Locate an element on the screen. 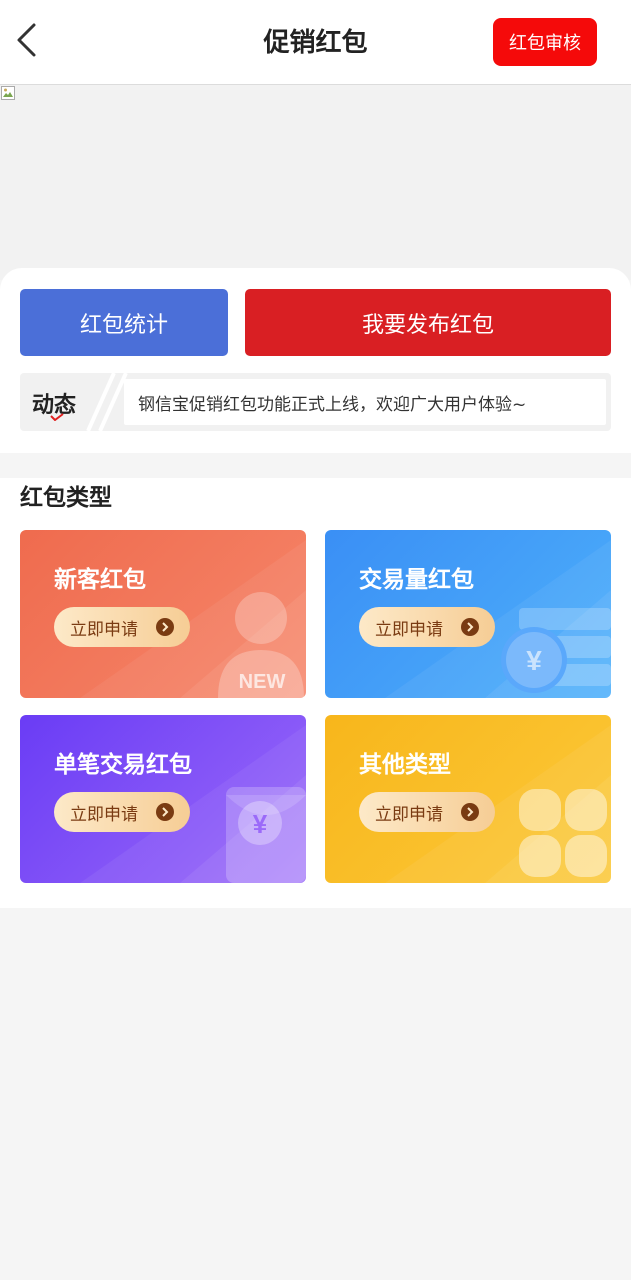  card-title: 其他类型 is located at coordinates (405, 765).